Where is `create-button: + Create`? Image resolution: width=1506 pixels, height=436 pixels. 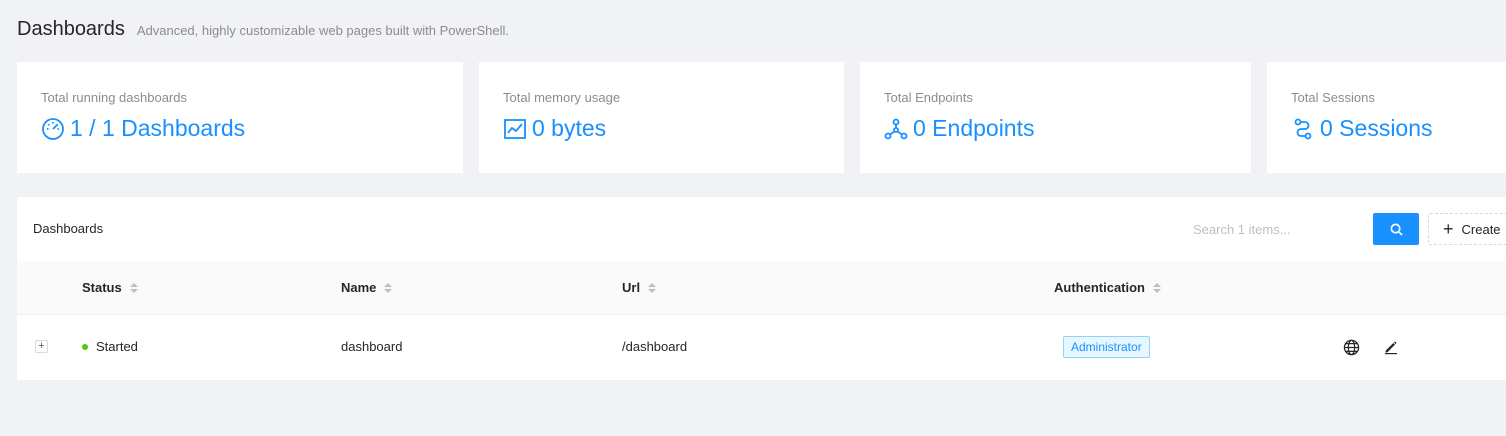 create-button: + Create is located at coordinates (1467, 229).